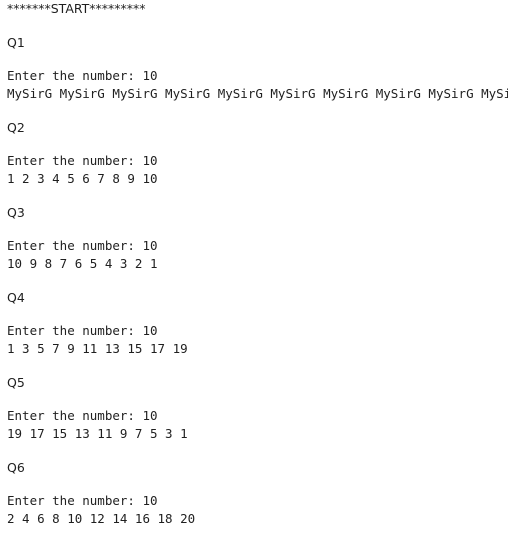 Image resolution: width=508 pixels, height=534 pixels. Describe the element at coordinates (82, 178) in the screenshot. I see `output-line-q2: 1 2 3 4 5 6 7 8 9 10` at that location.